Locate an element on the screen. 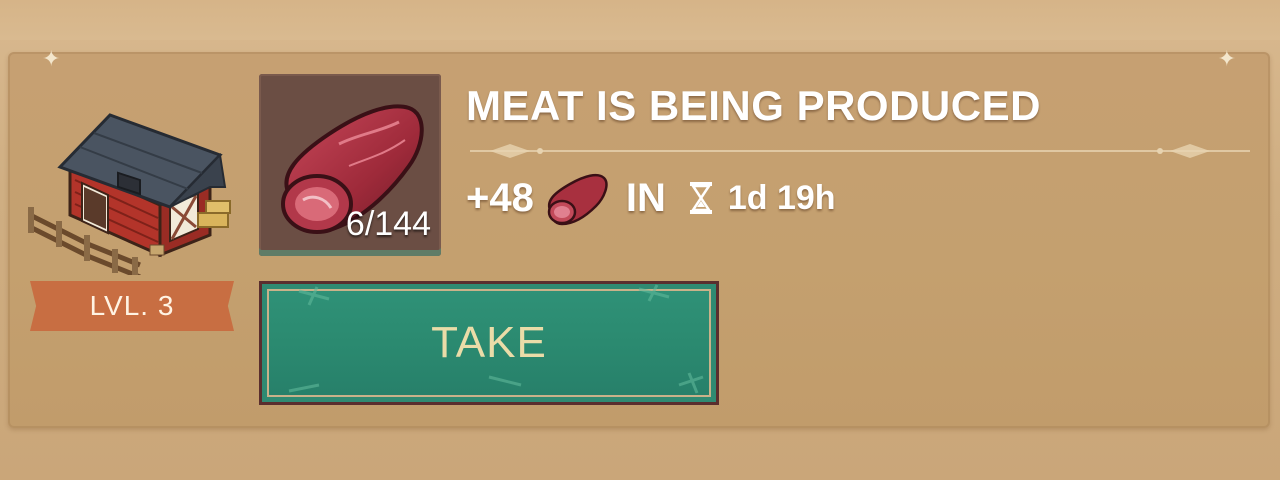 This screenshot has width=1280, height=480. time-remaining: 1d 19h is located at coordinates (781, 197).